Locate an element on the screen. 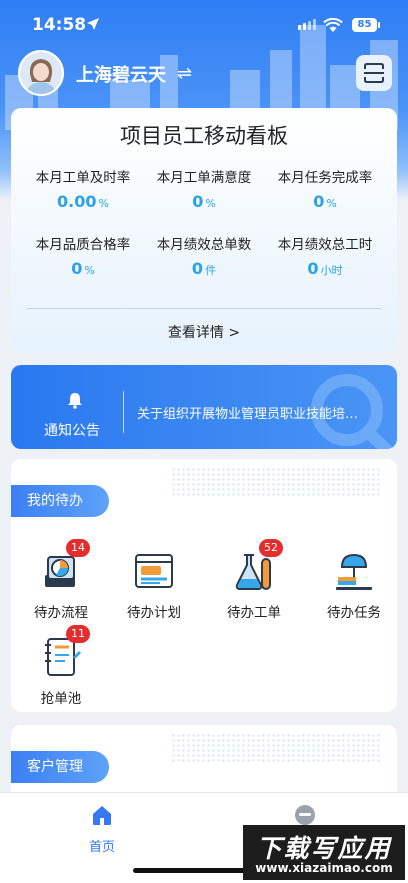  status-time: 14:58 is located at coordinates (59, 25).